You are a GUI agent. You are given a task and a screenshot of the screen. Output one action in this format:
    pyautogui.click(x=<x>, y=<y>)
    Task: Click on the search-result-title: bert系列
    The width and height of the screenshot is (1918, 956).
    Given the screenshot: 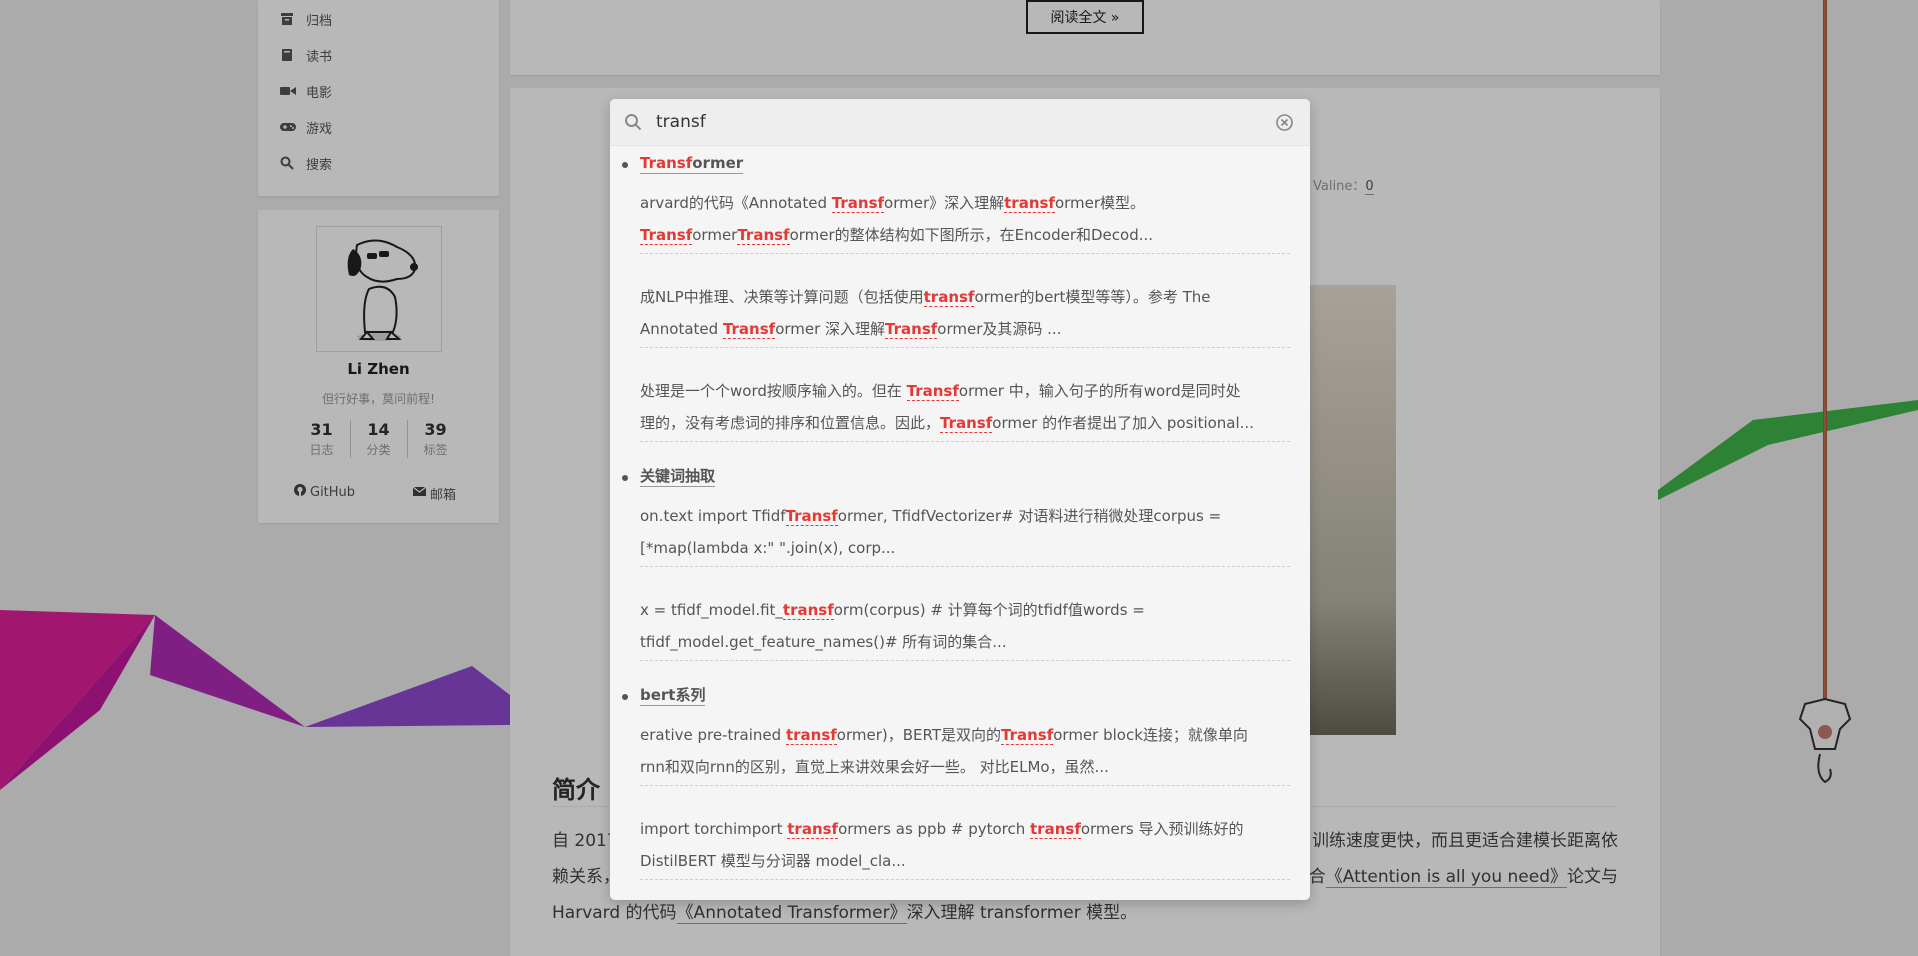 What is the action you would take?
    pyautogui.click(x=673, y=695)
    